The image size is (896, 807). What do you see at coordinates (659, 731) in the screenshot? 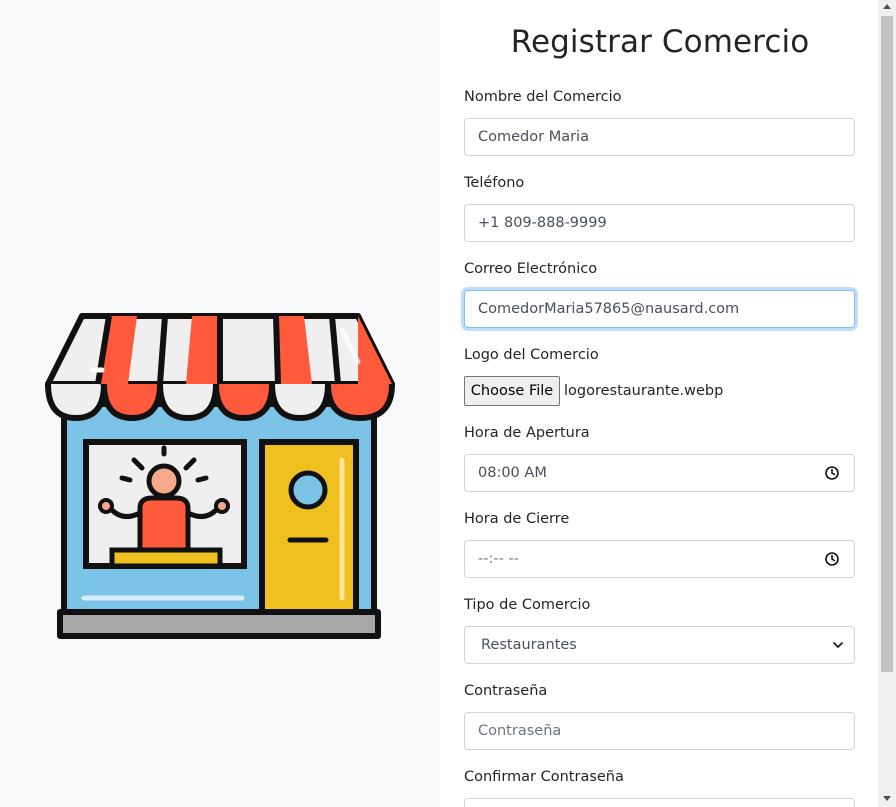
I see `contrasena-input: Contraseña` at bounding box center [659, 731].